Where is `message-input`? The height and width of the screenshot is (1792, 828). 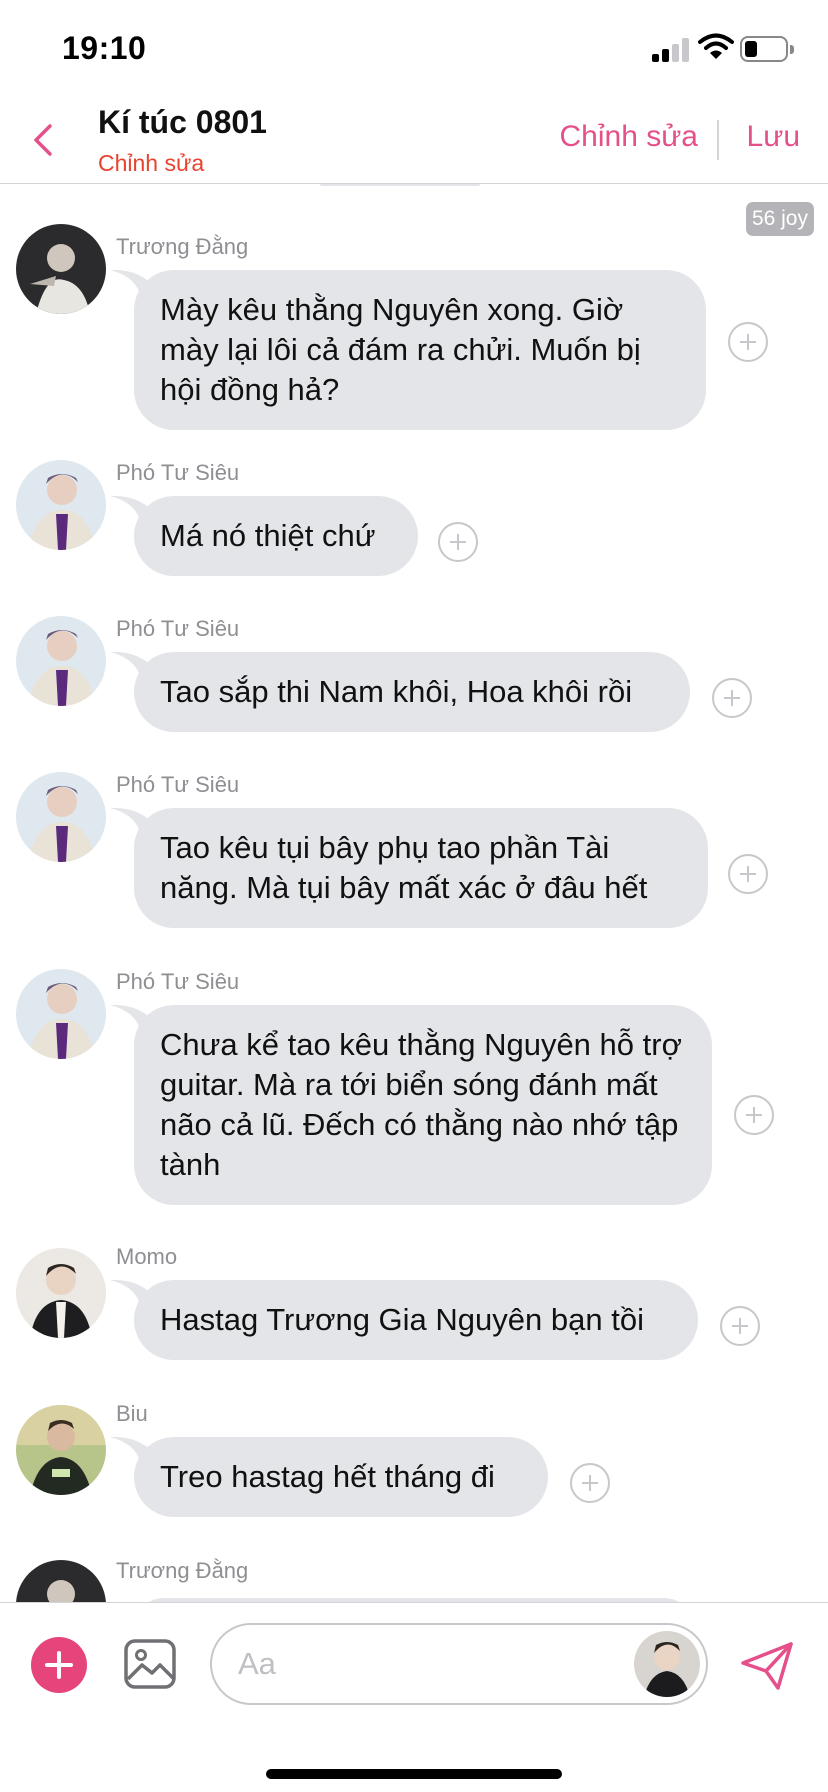
message-input is located at coordinates (418, 1664).